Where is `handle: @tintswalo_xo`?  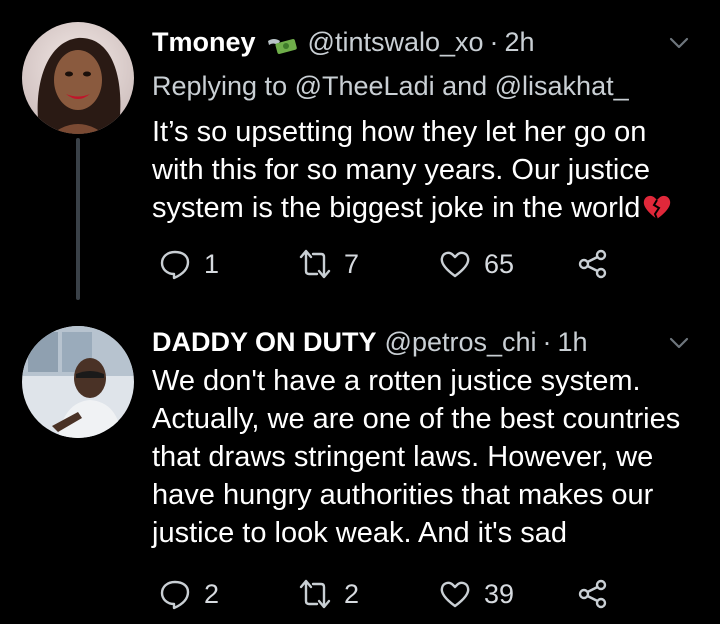
handle: @tintswalo_xo is located at coordinates (396, 42).